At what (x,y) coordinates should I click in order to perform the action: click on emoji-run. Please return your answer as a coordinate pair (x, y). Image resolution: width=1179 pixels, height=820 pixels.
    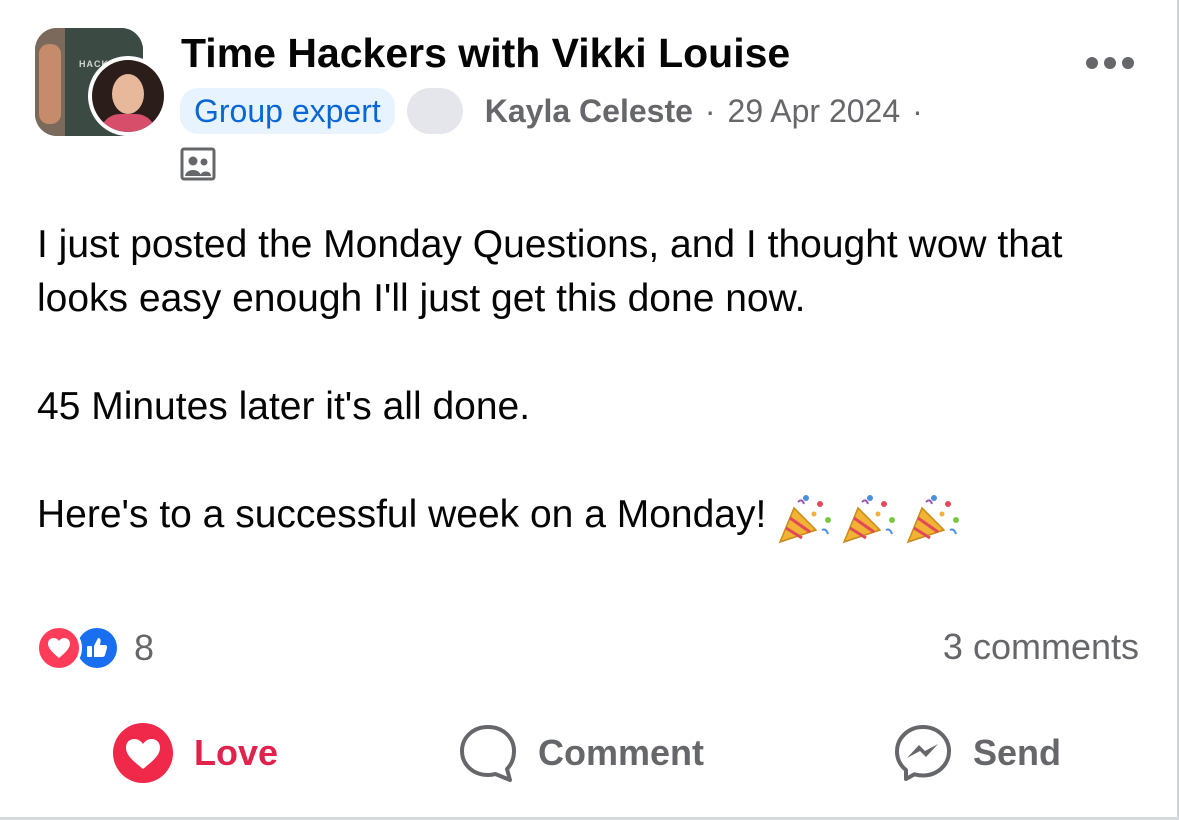
    Looking at the image, I should click on (870, 517).